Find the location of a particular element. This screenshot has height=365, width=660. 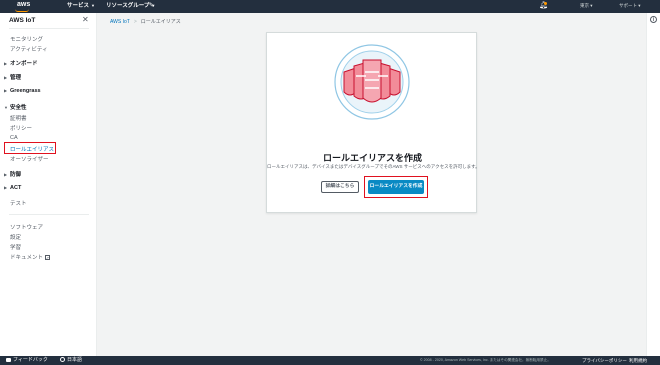

services-label: サービス is located at coordinates (78, 6).